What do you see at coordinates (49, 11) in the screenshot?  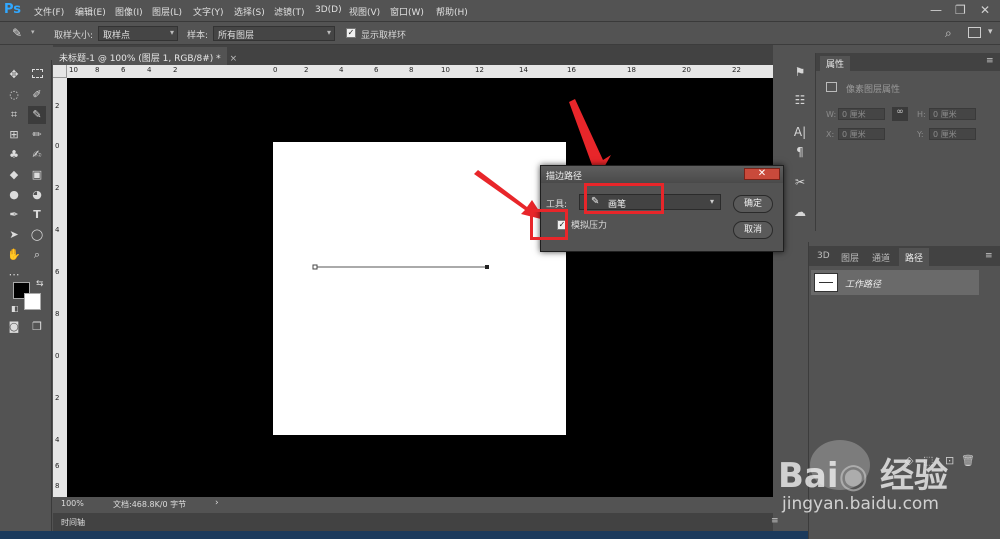 I see `menu-file: 文件(F)` at bounding box center [49, 11].